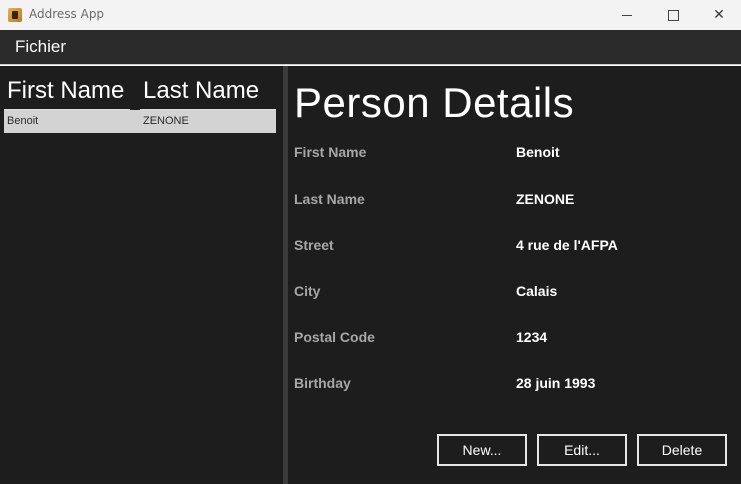 The width and height of the screenshot is (741, 484). Describe the element at coordinates (330, 152) in the screenshot. I see `label-first-name: First Name` at that location.